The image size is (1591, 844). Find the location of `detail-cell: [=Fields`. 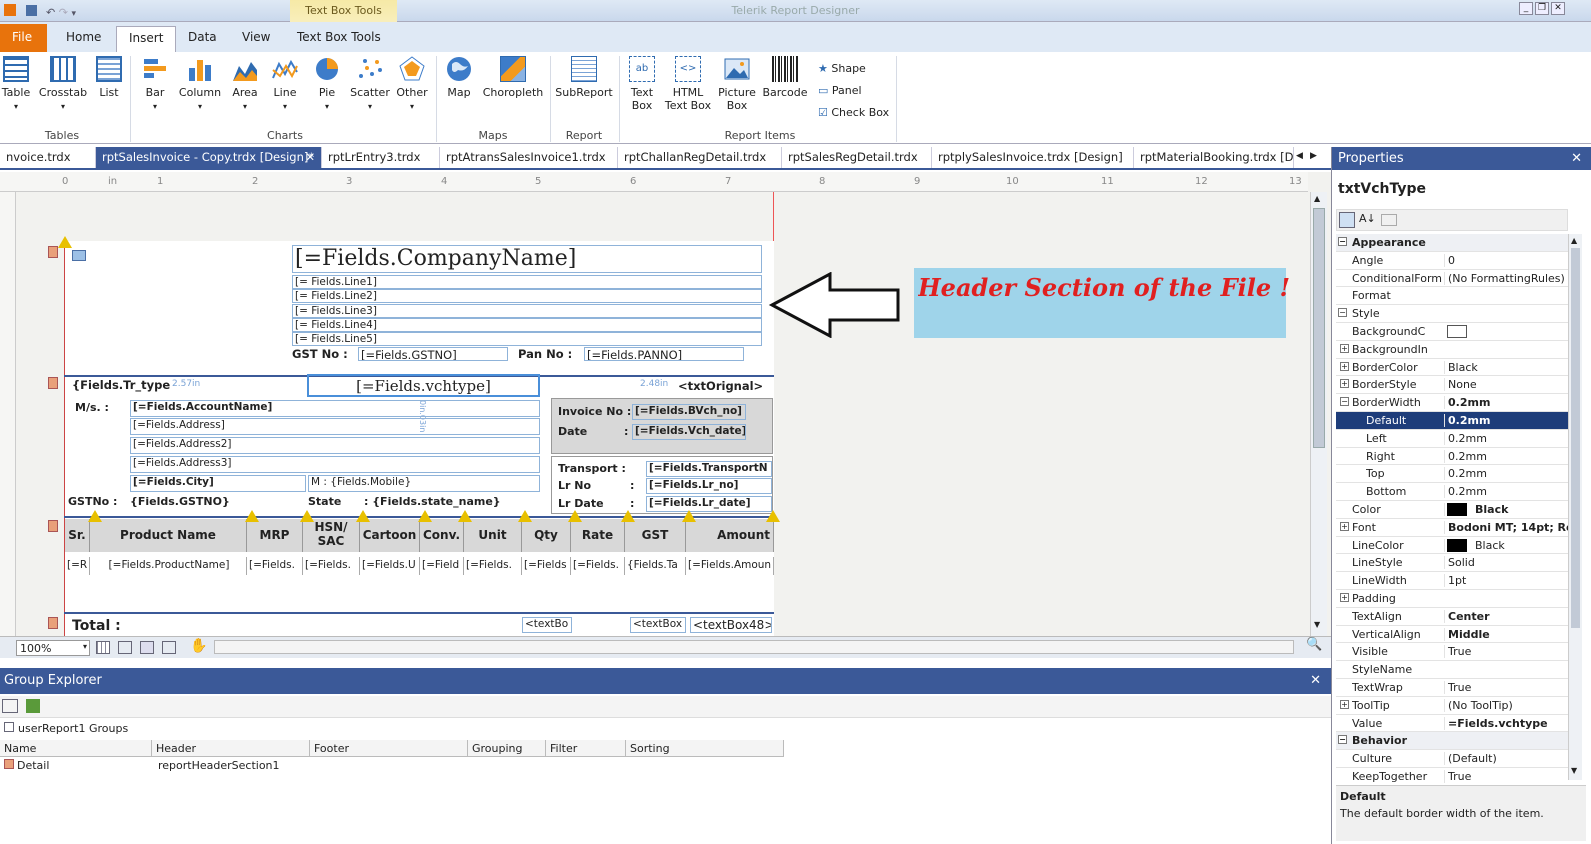

detail-cell: [=Fields is located at coordinates (546, 566).